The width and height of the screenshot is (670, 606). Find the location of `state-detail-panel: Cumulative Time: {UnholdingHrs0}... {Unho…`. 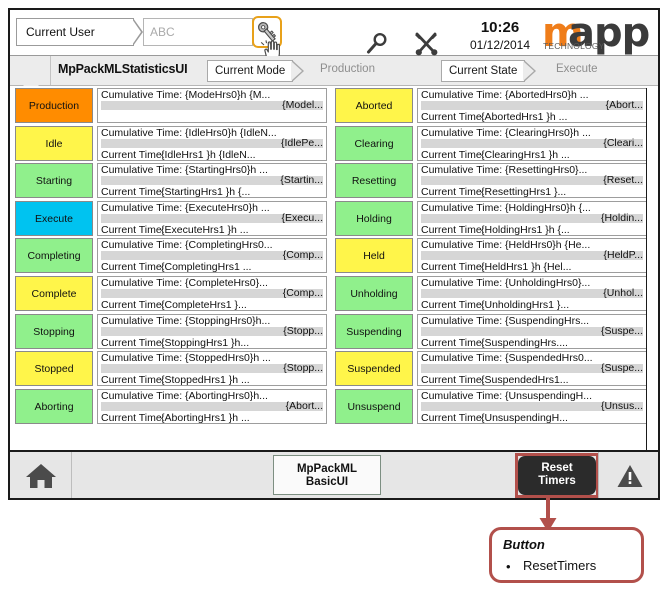

state-detail-panel: Cumulative Time: {UnholdingHrs0}... {Unho… is located at coordinates (532, 293).